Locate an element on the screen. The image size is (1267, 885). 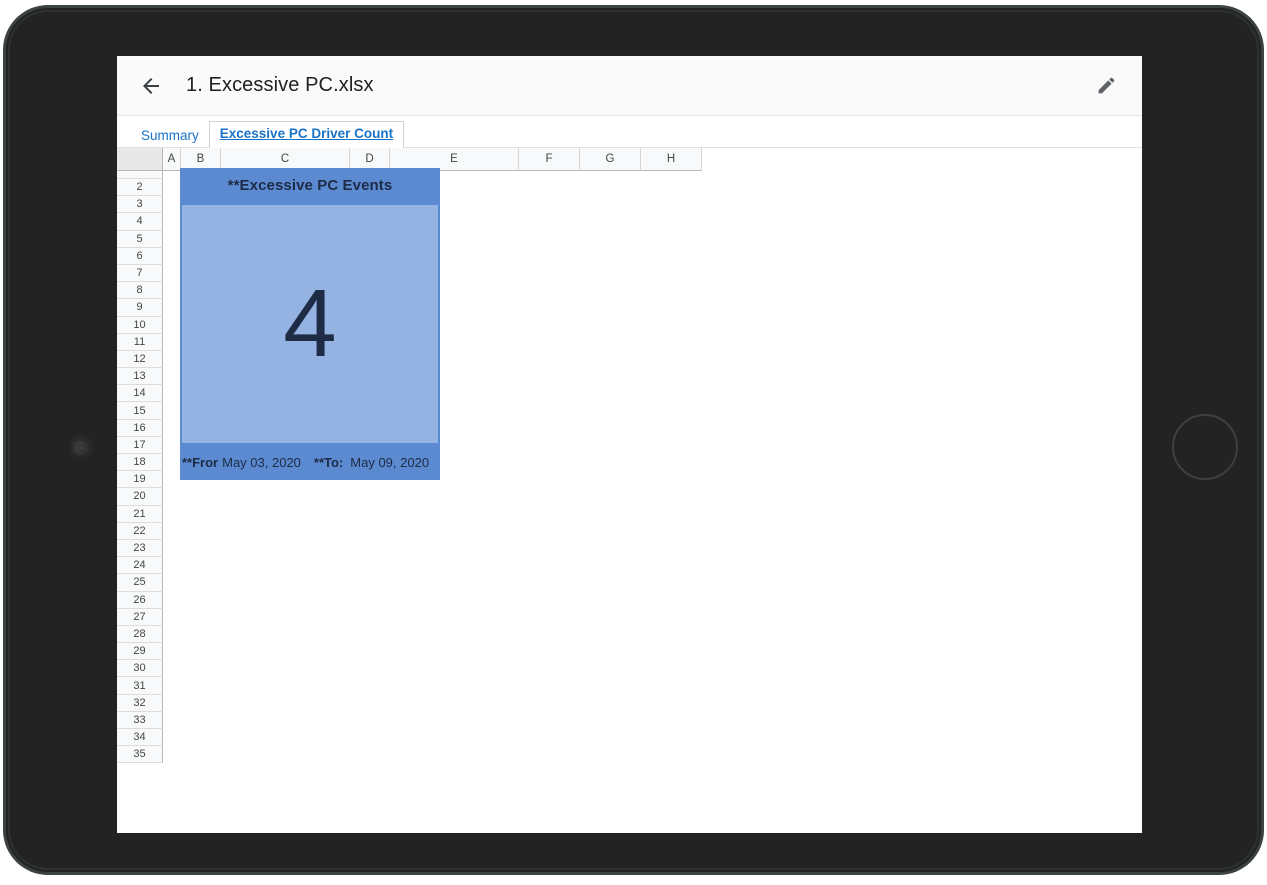
row-header-3: 3 is located at coordinates (140, 205).